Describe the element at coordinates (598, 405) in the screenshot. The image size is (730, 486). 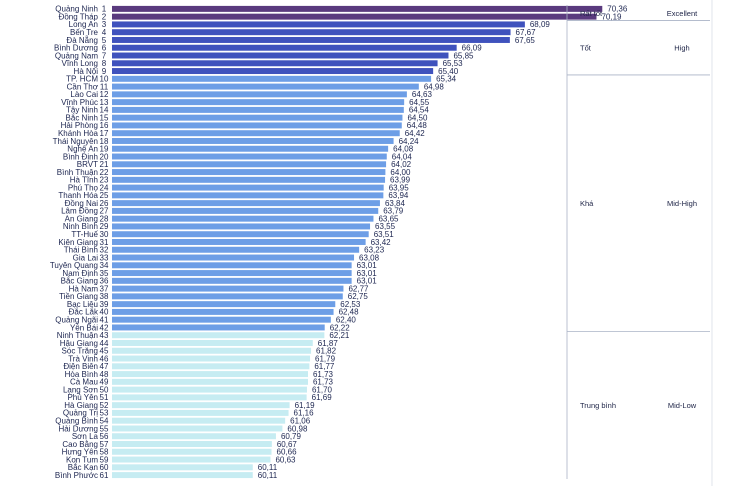
I see `group-label-vi: Trung bình` at that location.